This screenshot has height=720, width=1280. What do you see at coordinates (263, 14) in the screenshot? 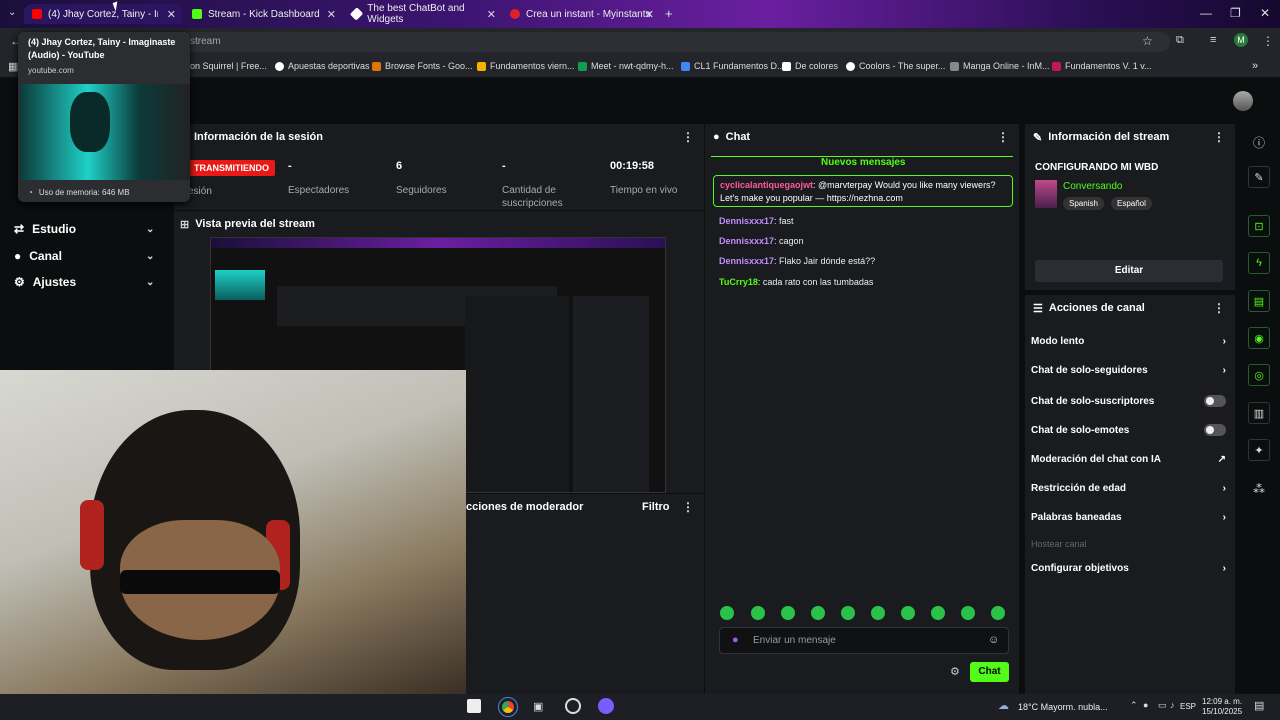
I see `tab-kick-dashboard: Stream - Kick Dashboard ✕` at bounding box center [263, 14].